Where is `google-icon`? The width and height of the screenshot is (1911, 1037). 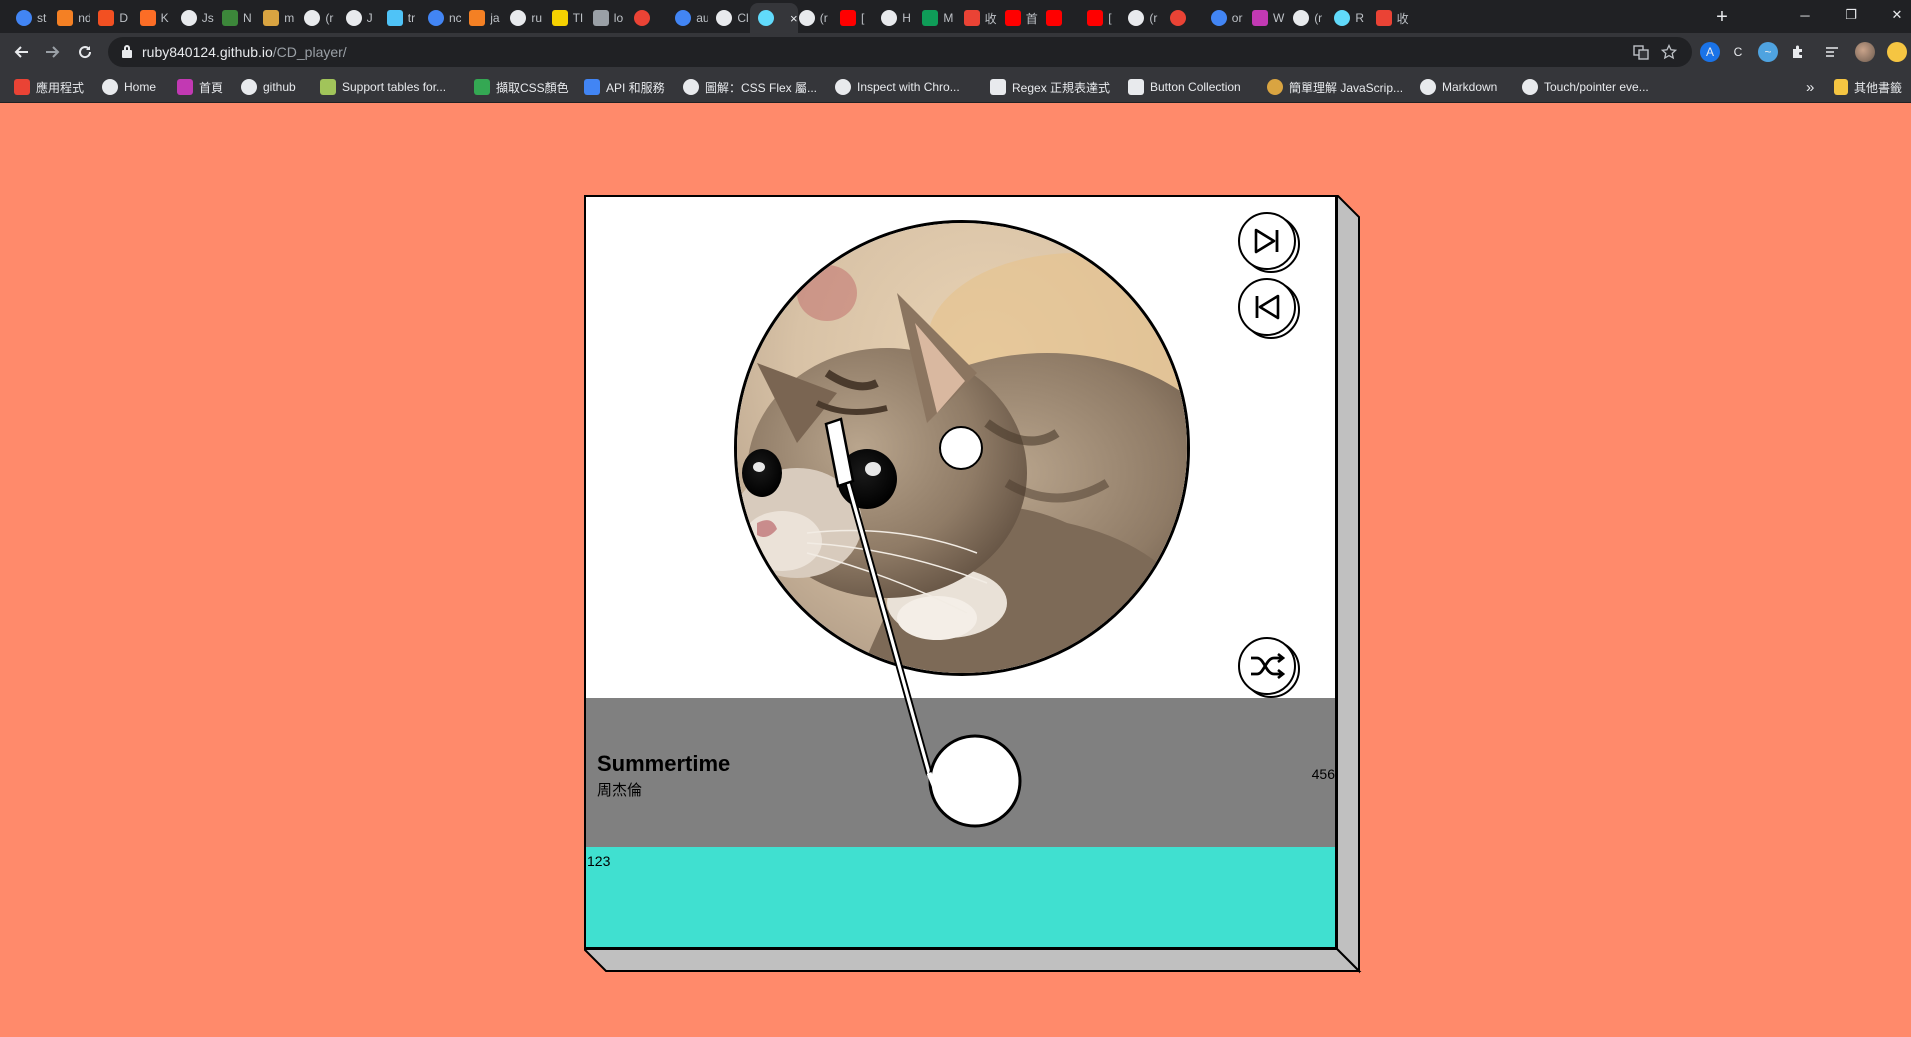
google-icon is located at coordinates (24, 18).